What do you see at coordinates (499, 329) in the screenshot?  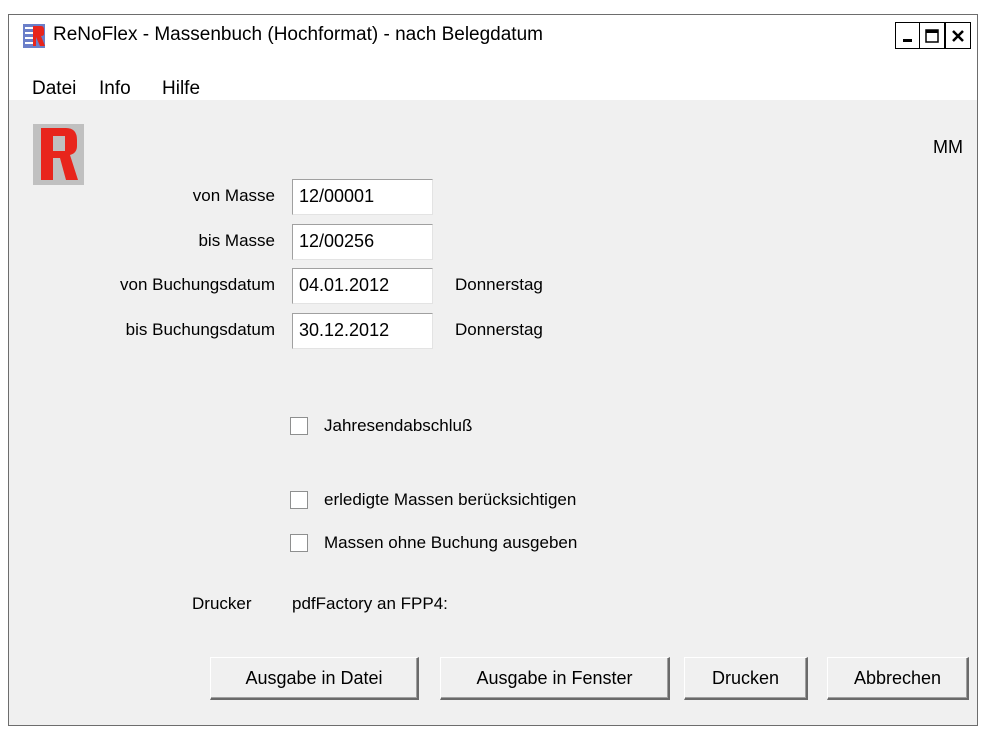 I see `bis-datum-weekday: Donnerstag` at bounding box center [499, 329].